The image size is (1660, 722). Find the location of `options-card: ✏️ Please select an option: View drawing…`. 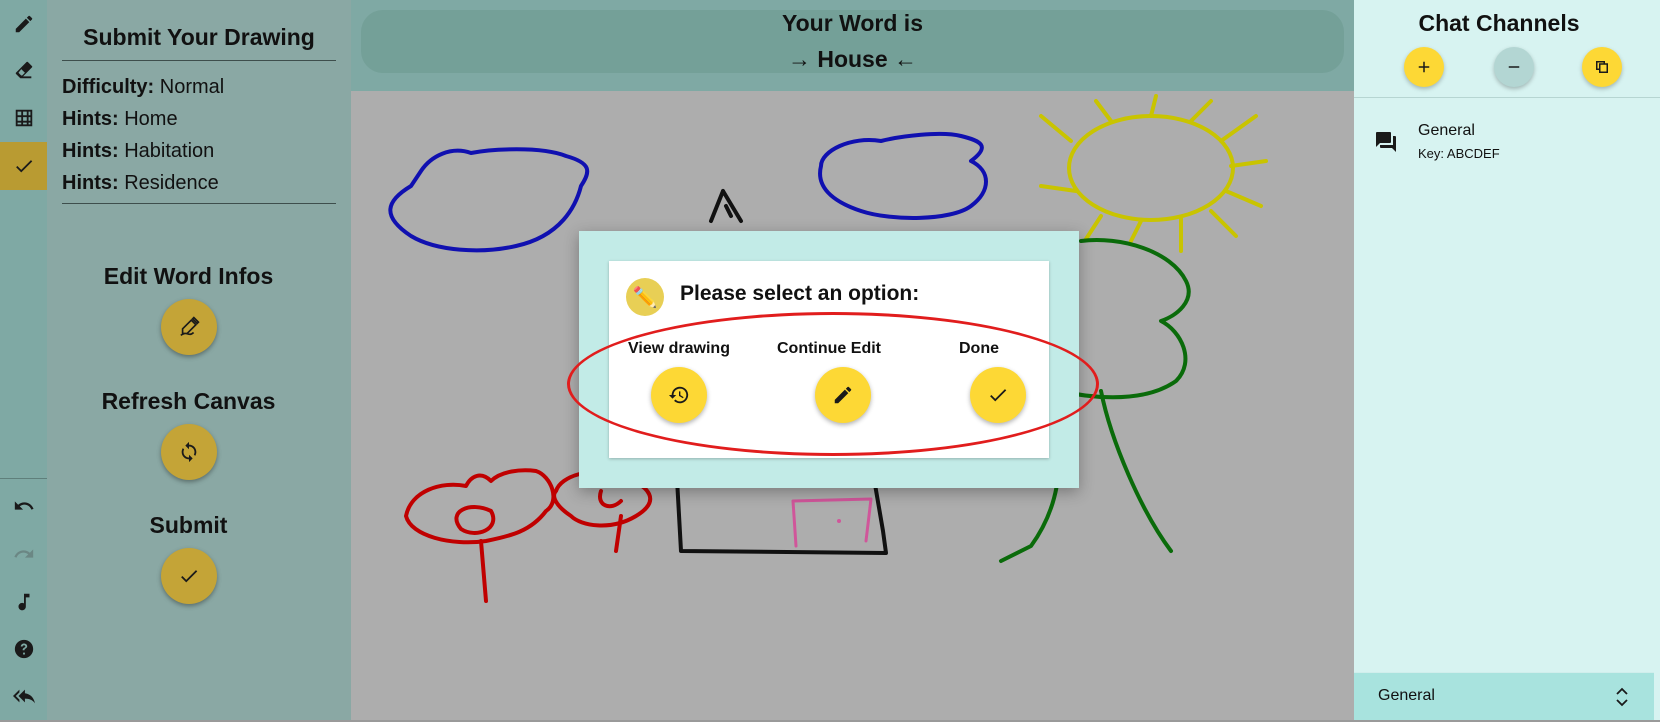

options-card: ✏️ Please select an option: View drawing… is located at coordinates (829, 359).